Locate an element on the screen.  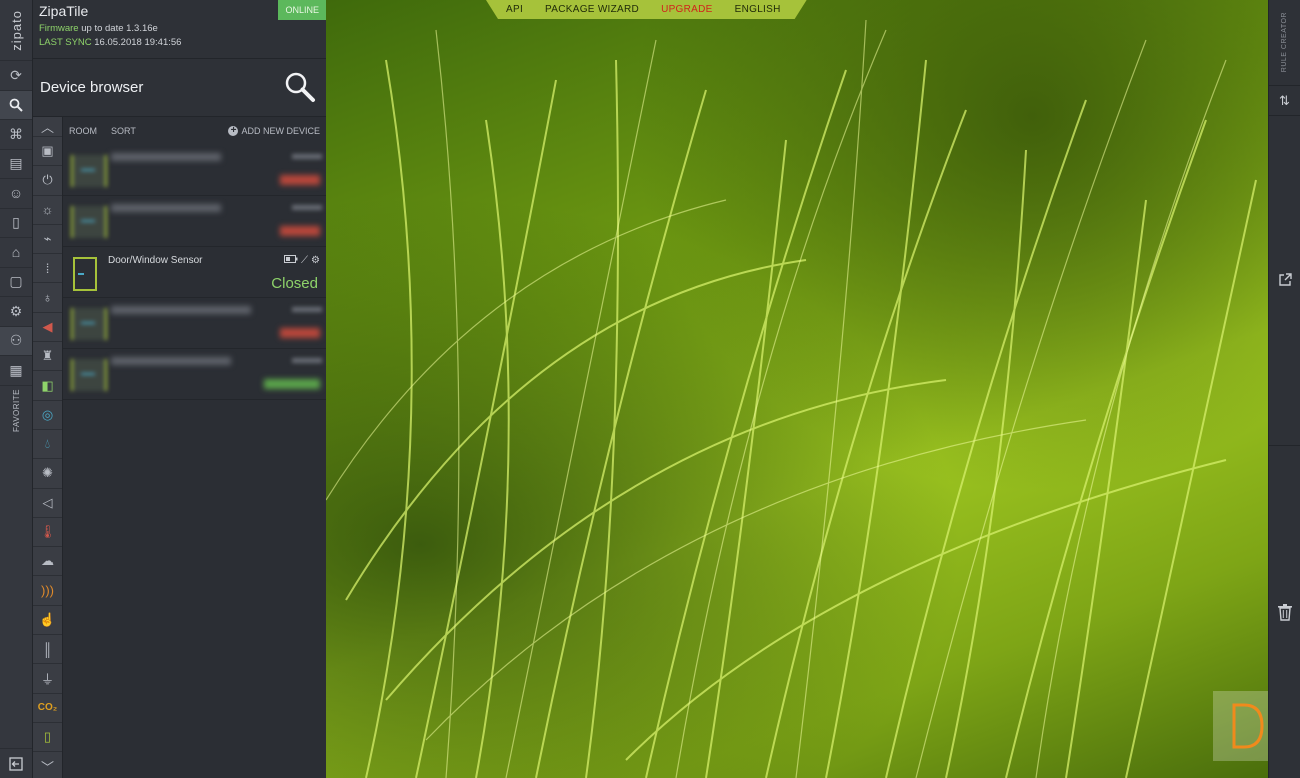
door-icon: ▣ is located at coordinates (47, 152).